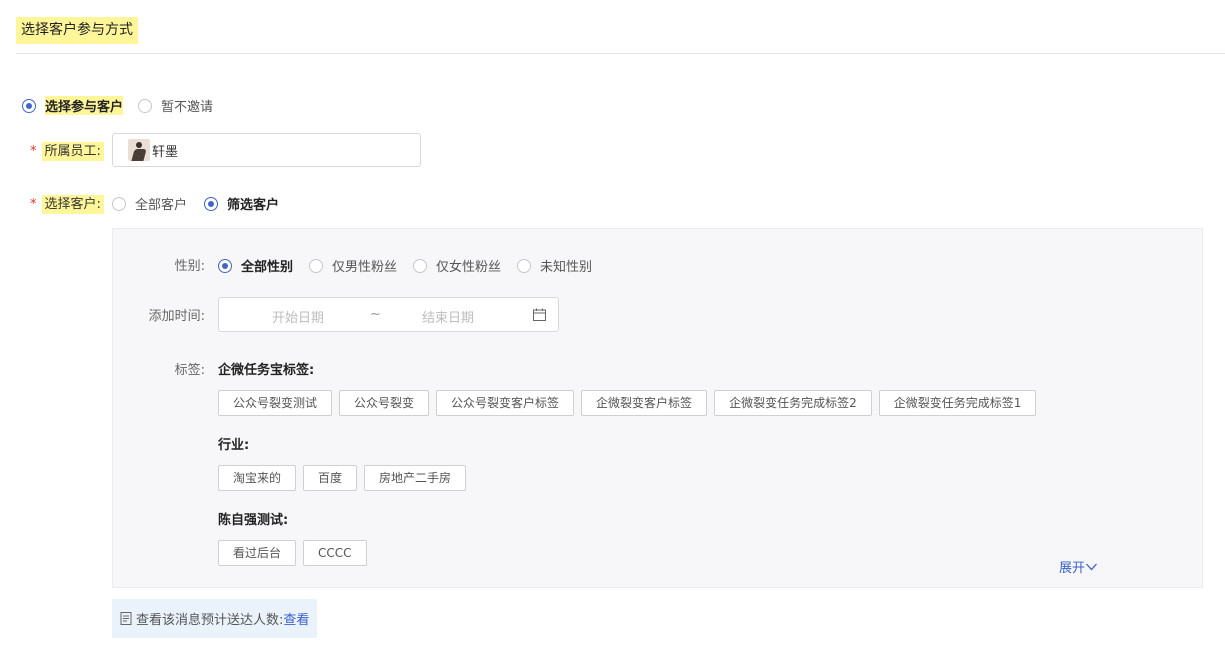 The width and height of the screenshot is (1225, 662). I want to click on tag-chip: 房地产二手房, so click(415, 478).